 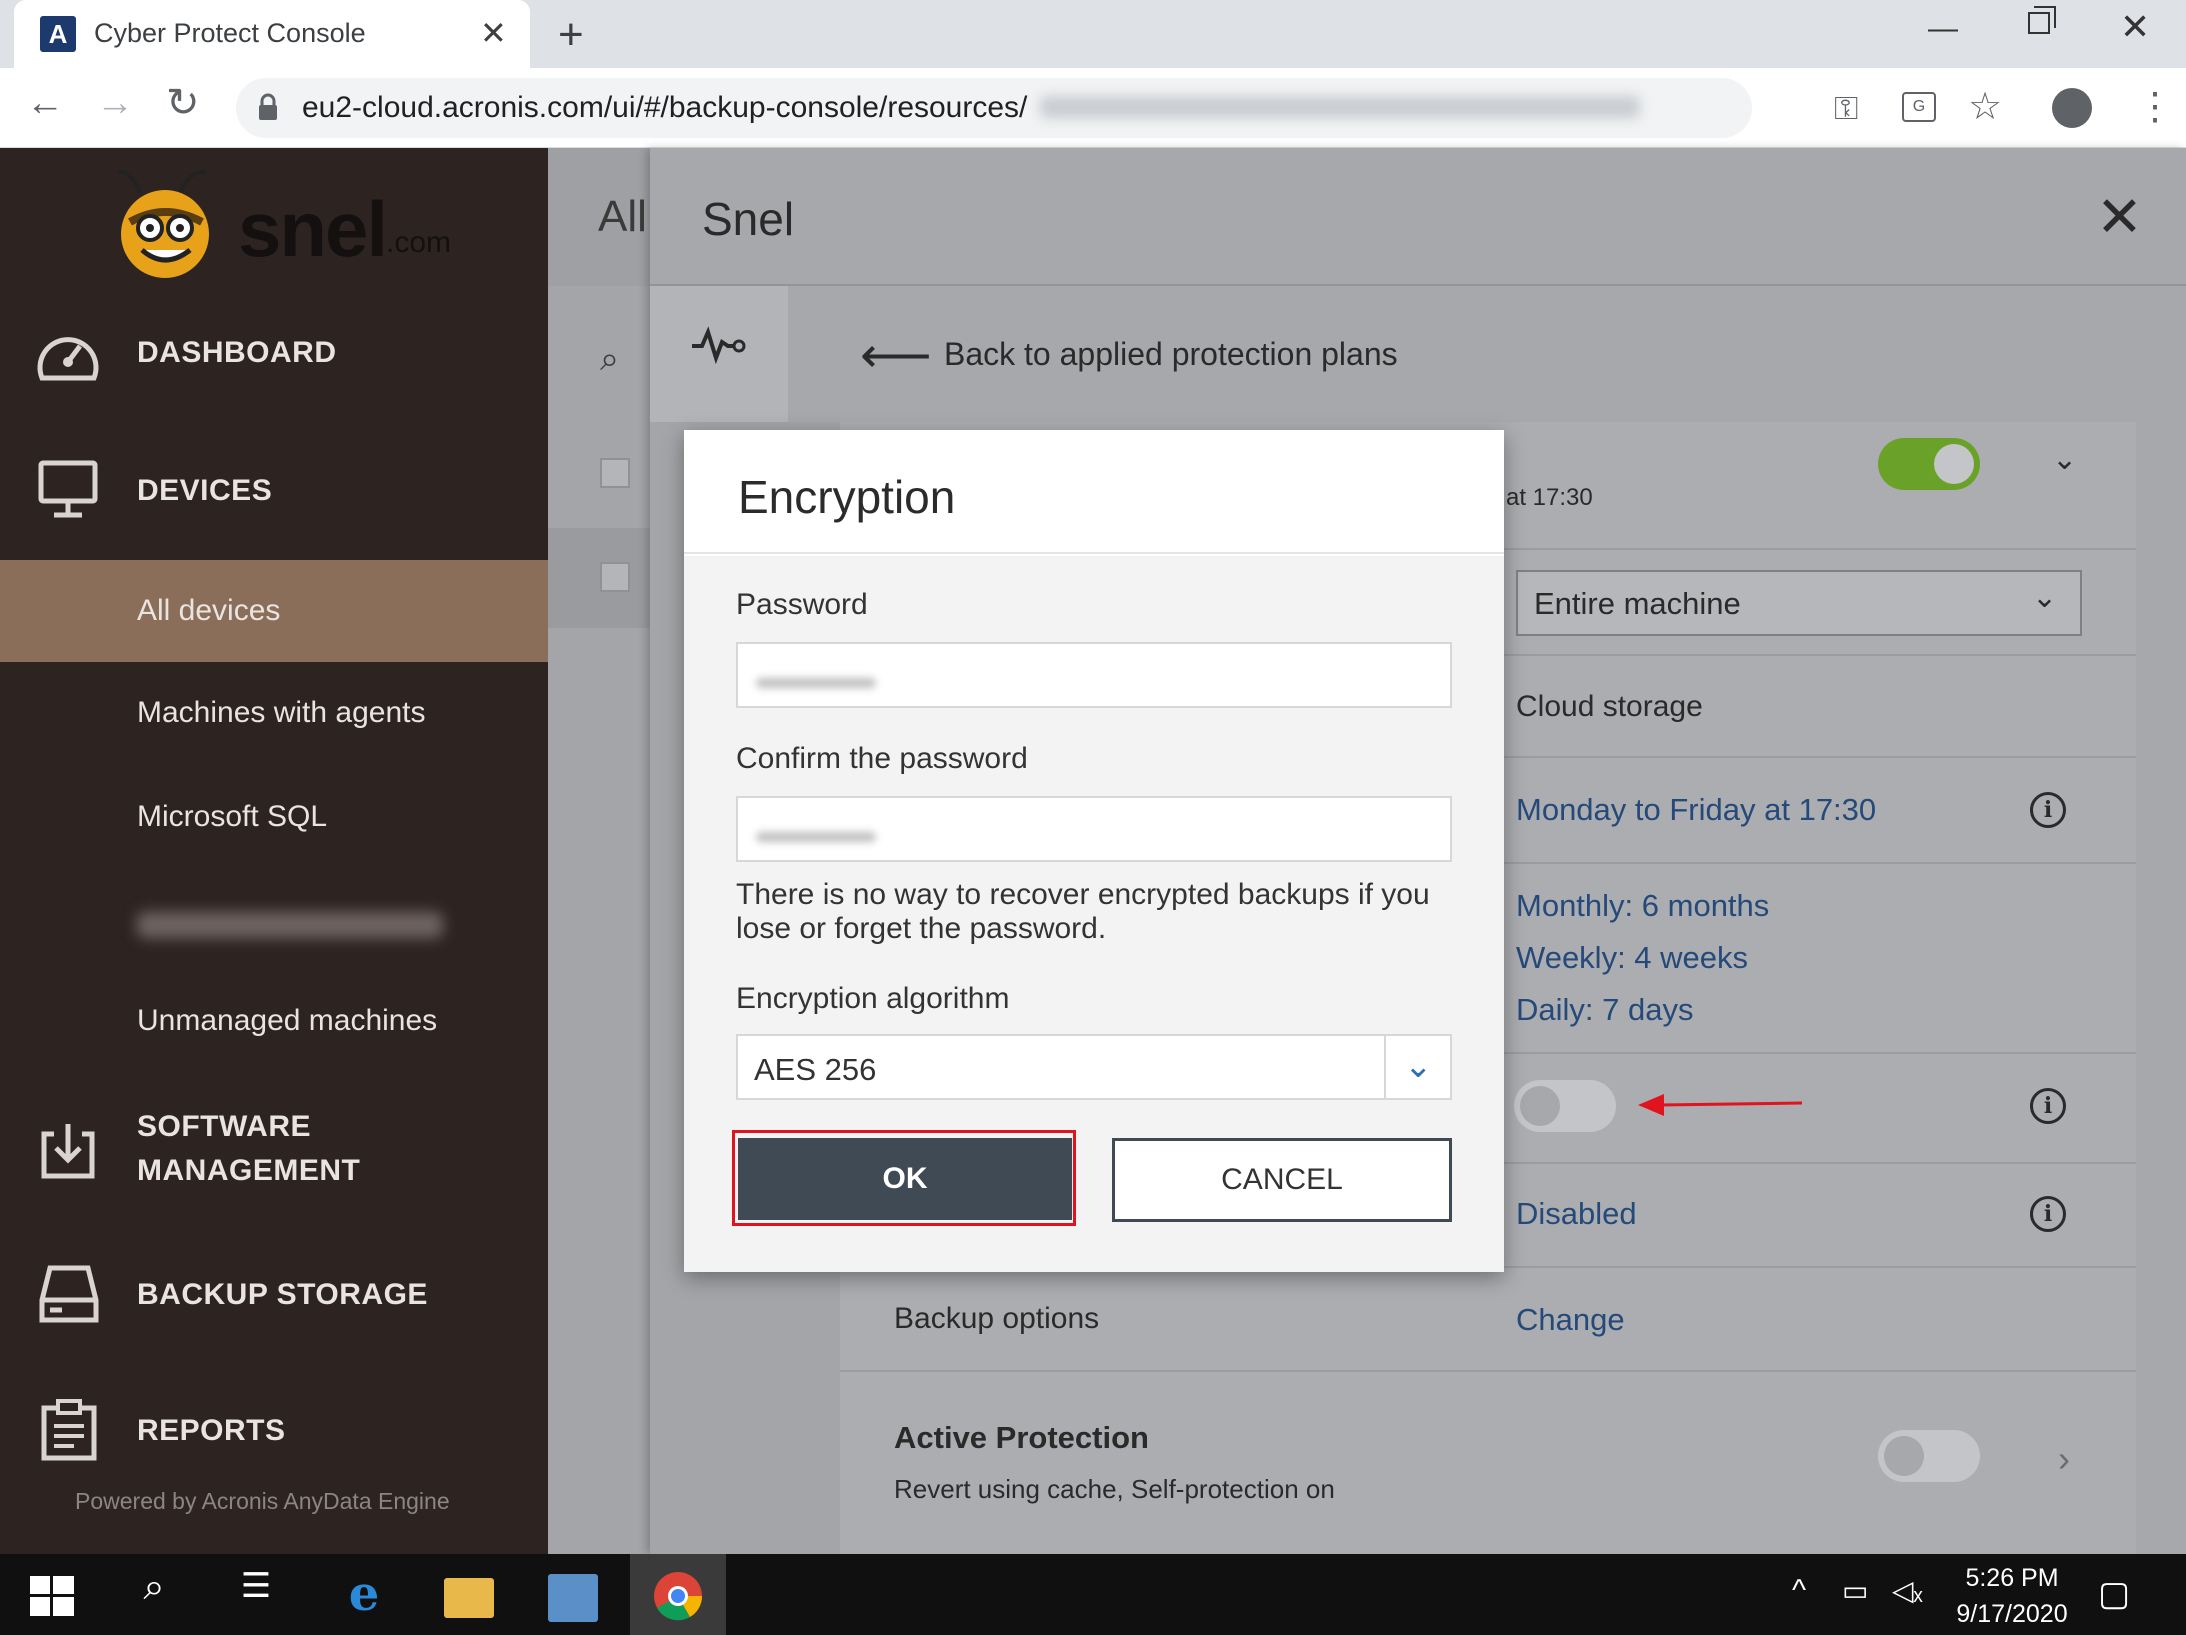 I want to click on active-protection-title: Active Protection, so click(x=1021, y=1437).